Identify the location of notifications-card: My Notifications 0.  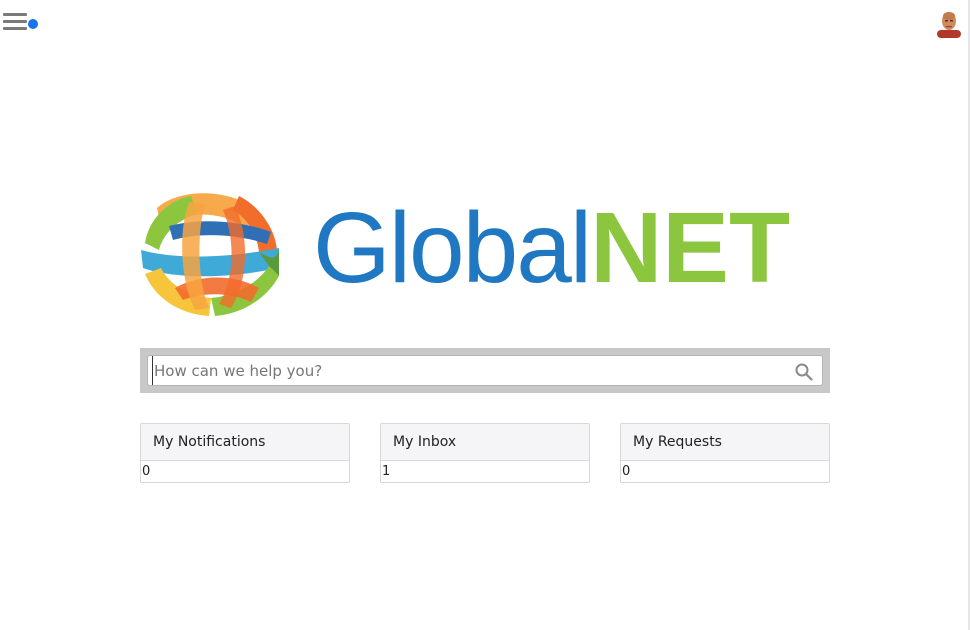
(245, 453).